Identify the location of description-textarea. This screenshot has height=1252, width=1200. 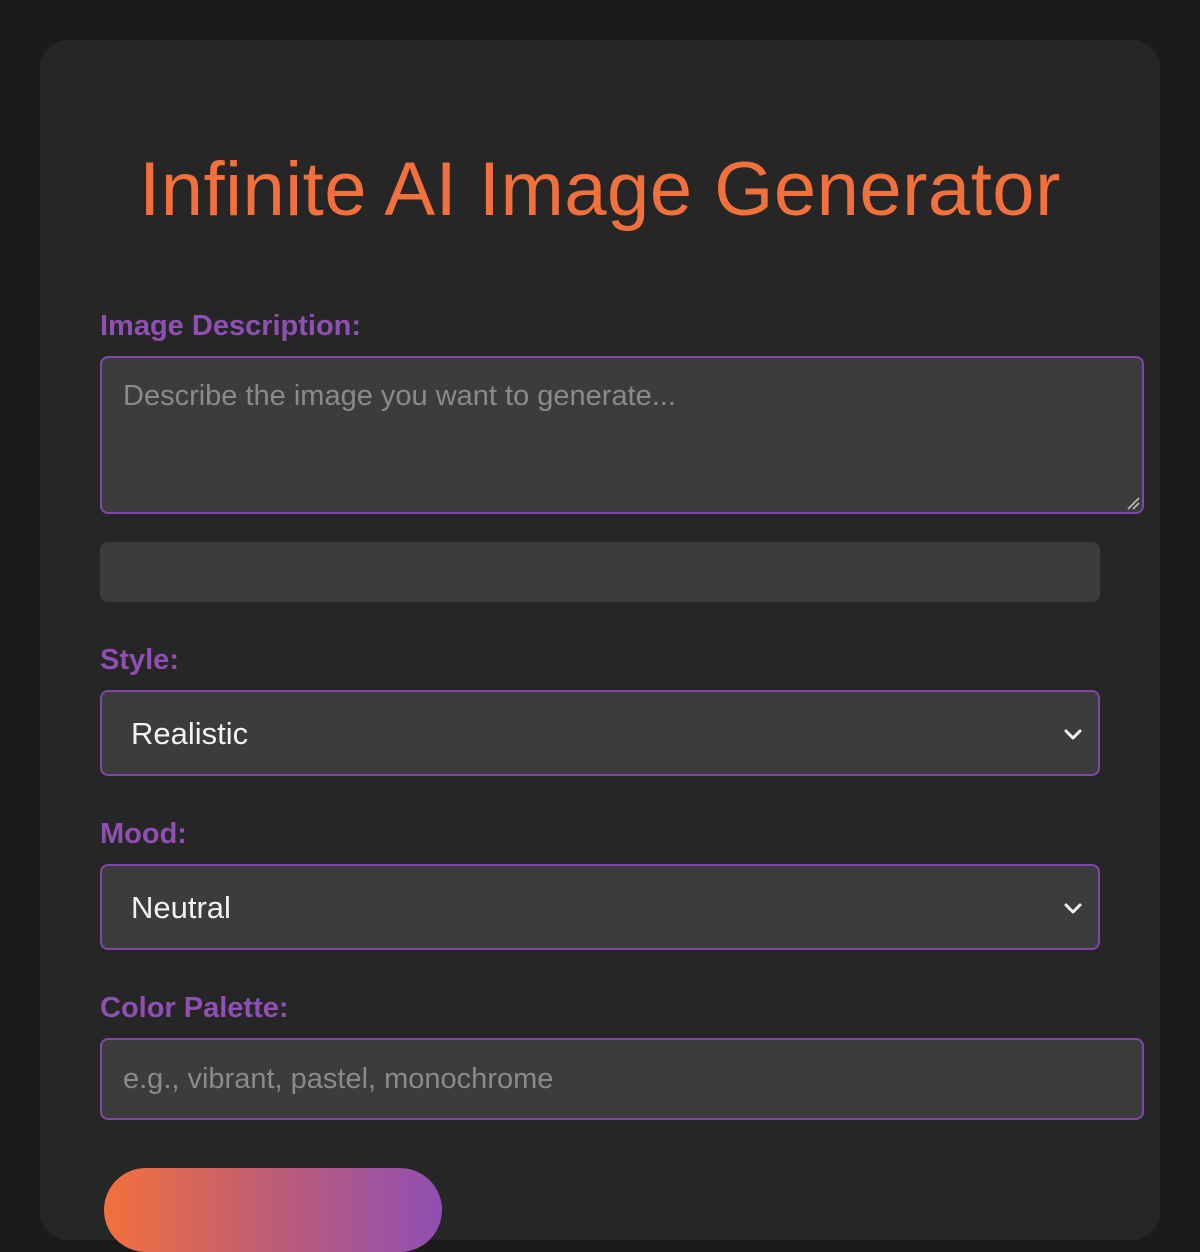
(622, 435).